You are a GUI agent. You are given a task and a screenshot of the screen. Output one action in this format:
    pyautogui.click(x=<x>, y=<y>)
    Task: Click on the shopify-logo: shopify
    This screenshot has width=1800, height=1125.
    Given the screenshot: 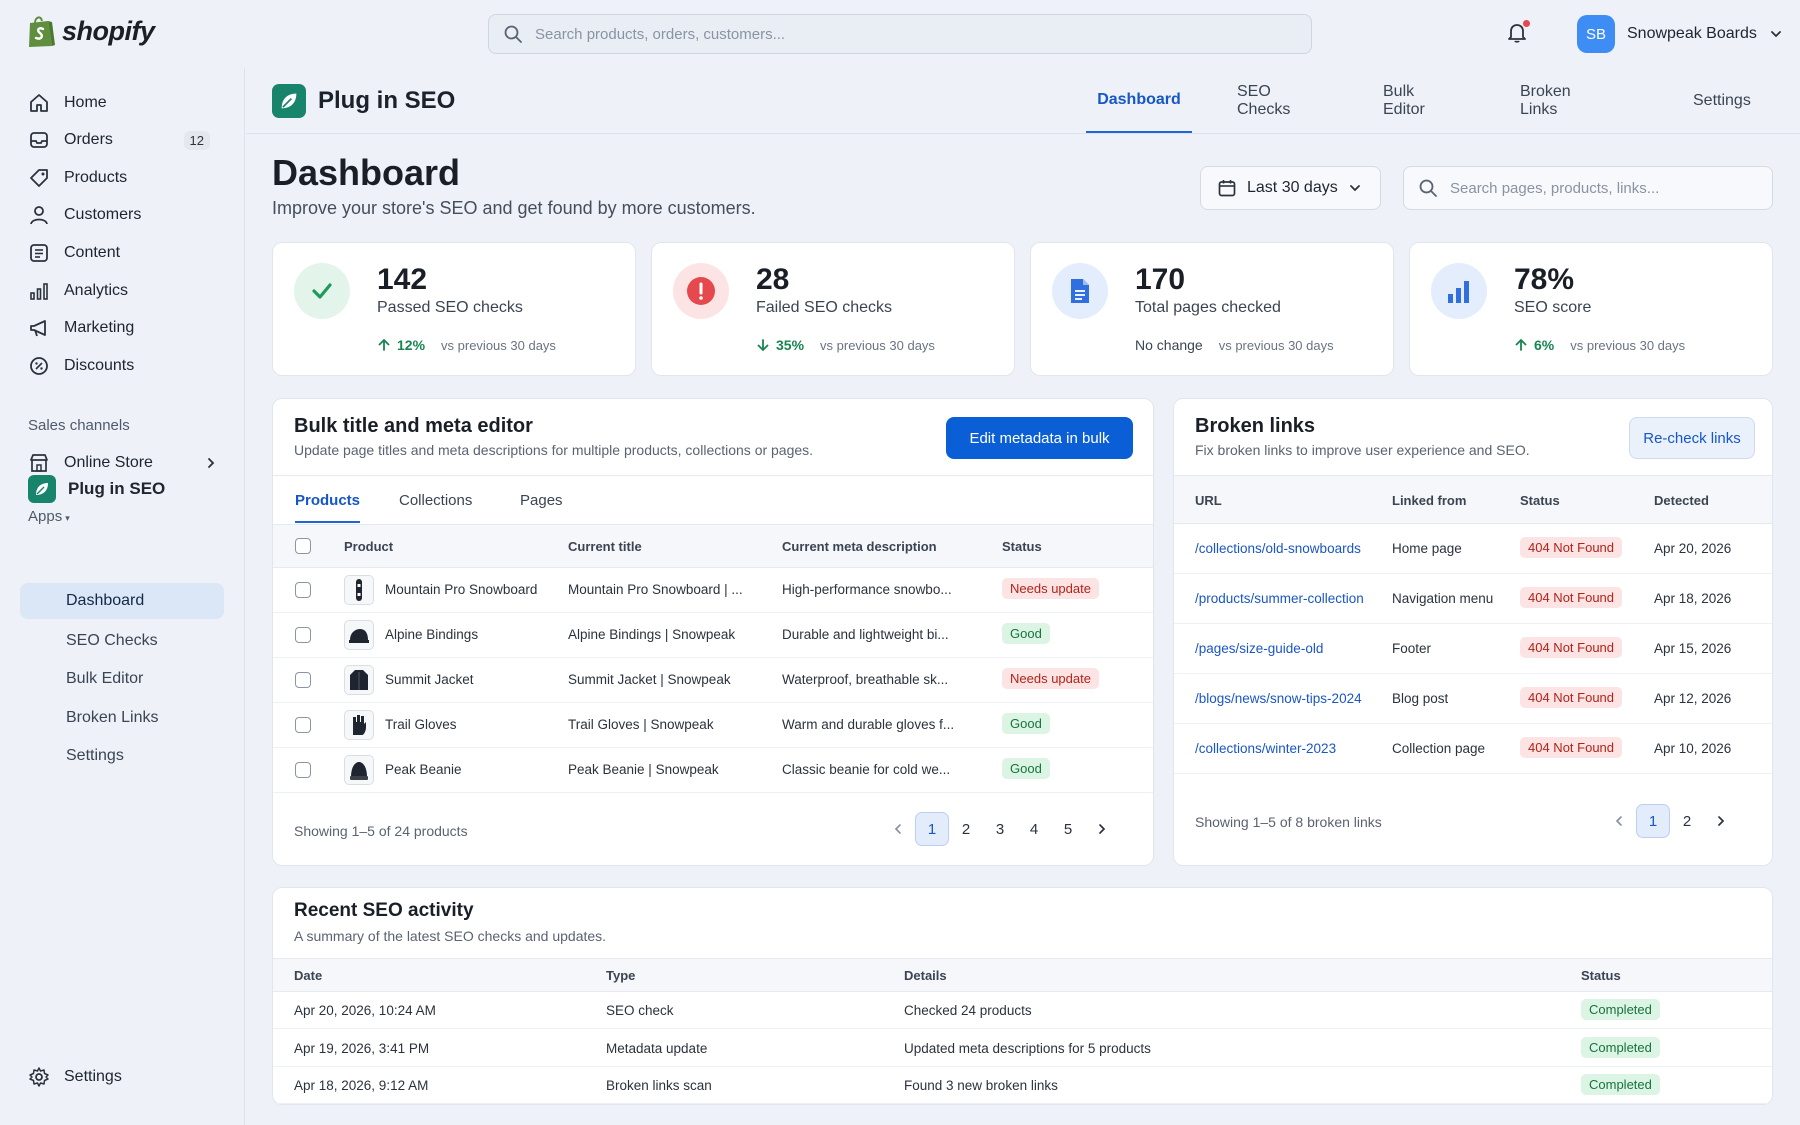 What is the action you would take?
    pyautogui.click(x=90, y=31)
    